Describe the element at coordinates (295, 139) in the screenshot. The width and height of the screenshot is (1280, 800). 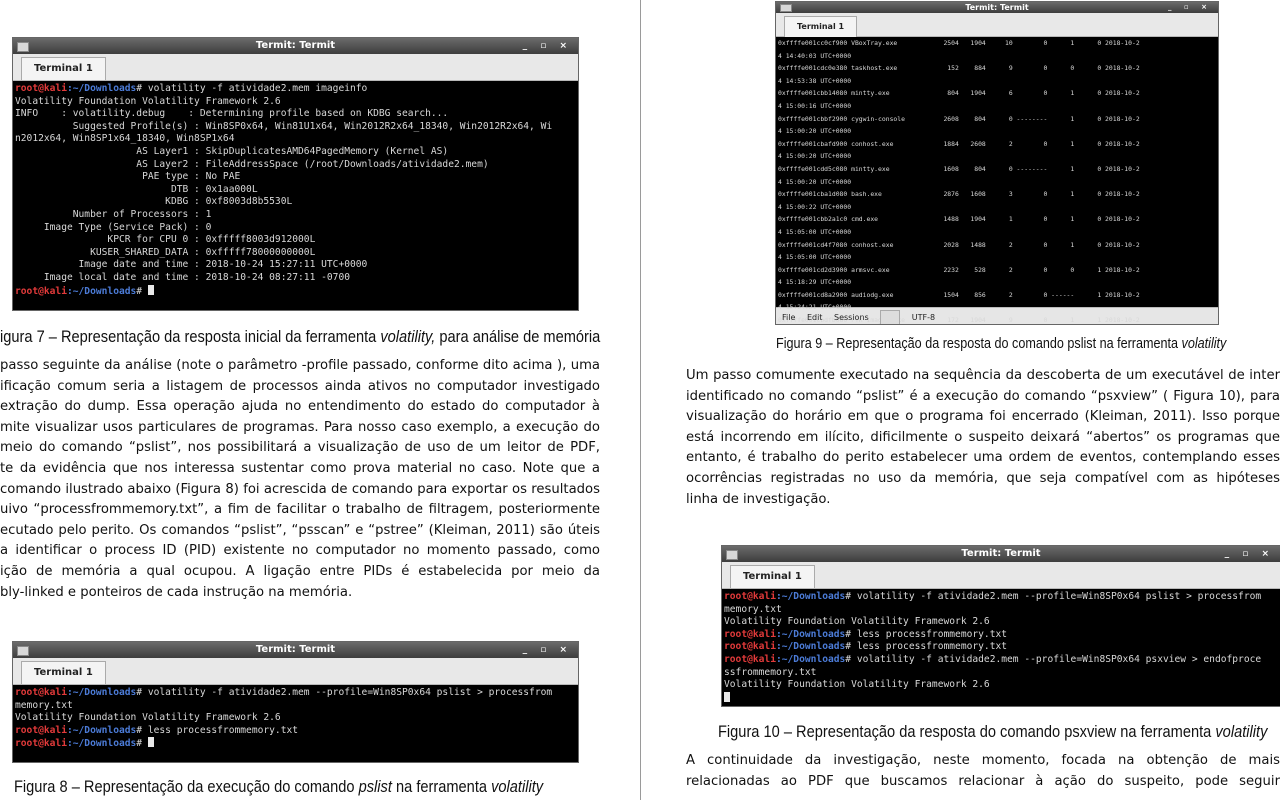
I see `terminal-line: n2012x64, Win8SP1x64_18340, Win8SP1x64` at that location.